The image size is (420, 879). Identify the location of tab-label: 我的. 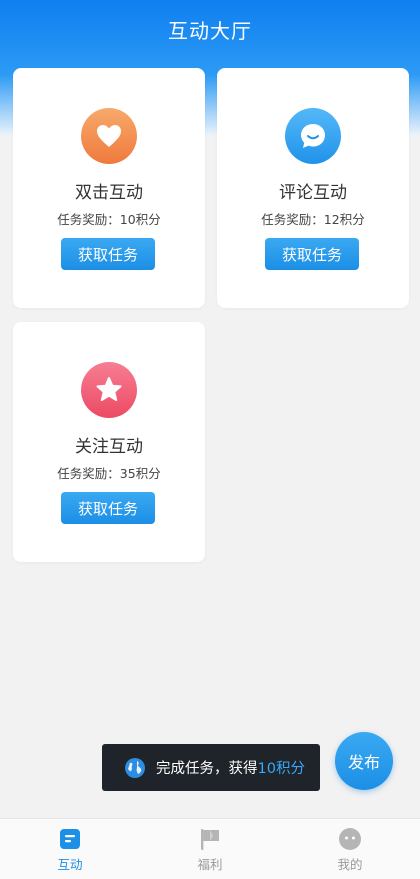
(350, 864).